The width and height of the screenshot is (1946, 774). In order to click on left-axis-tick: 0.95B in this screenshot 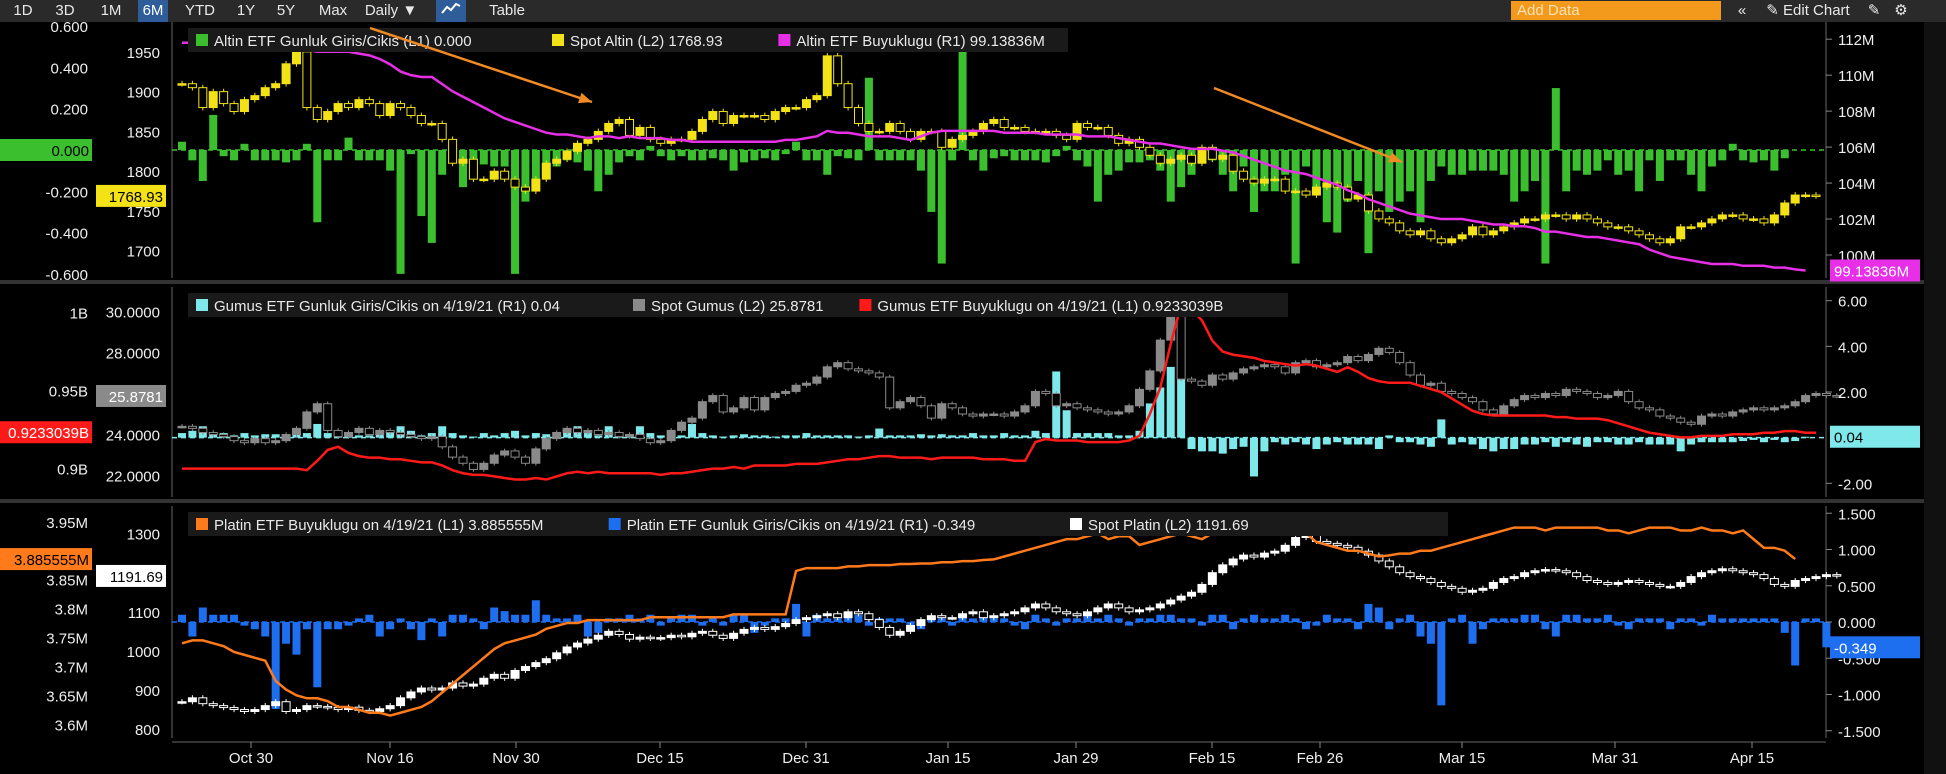, I will do `click(68, 392)`.